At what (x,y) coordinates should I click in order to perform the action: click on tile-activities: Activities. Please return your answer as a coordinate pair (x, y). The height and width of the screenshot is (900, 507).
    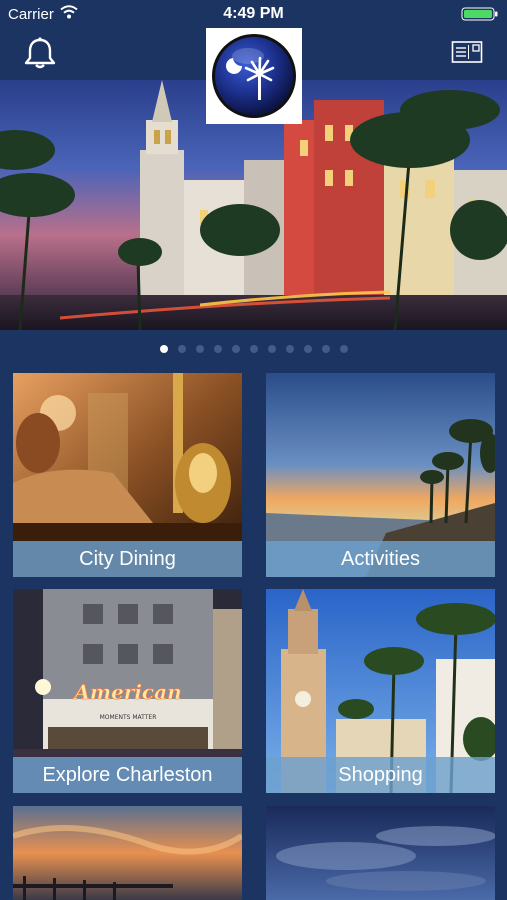
    Looking at the image, I should click on (380, 475).